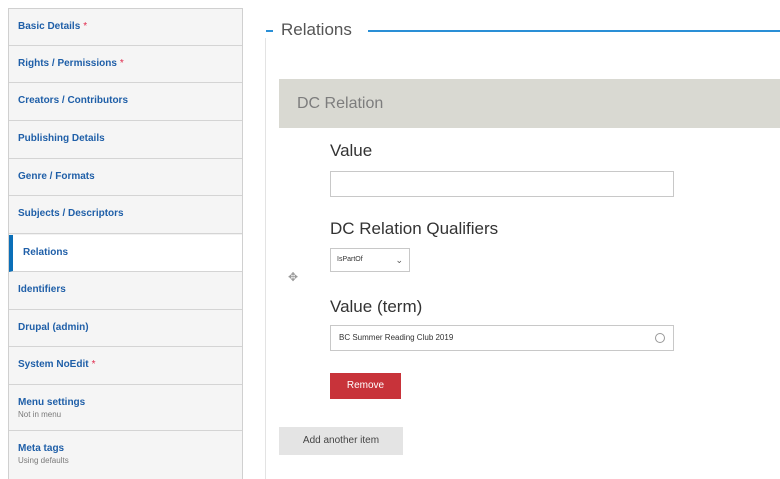 The image size is (780, 479). Describe the element at coordinates (125, 366) in the screenshot. I see `tab-system-noedit: System NoEdit *` at that location.